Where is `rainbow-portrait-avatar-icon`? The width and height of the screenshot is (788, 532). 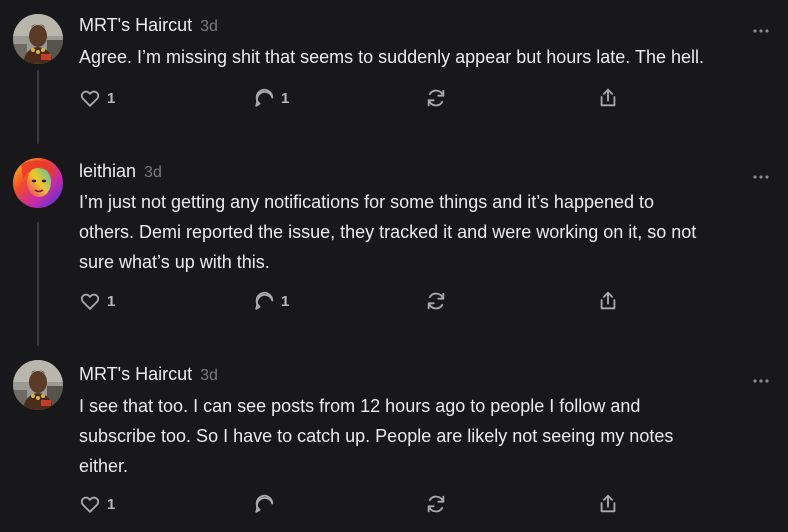
rainbow-portrait-avatar-icon is located at coordinates (38, 183).